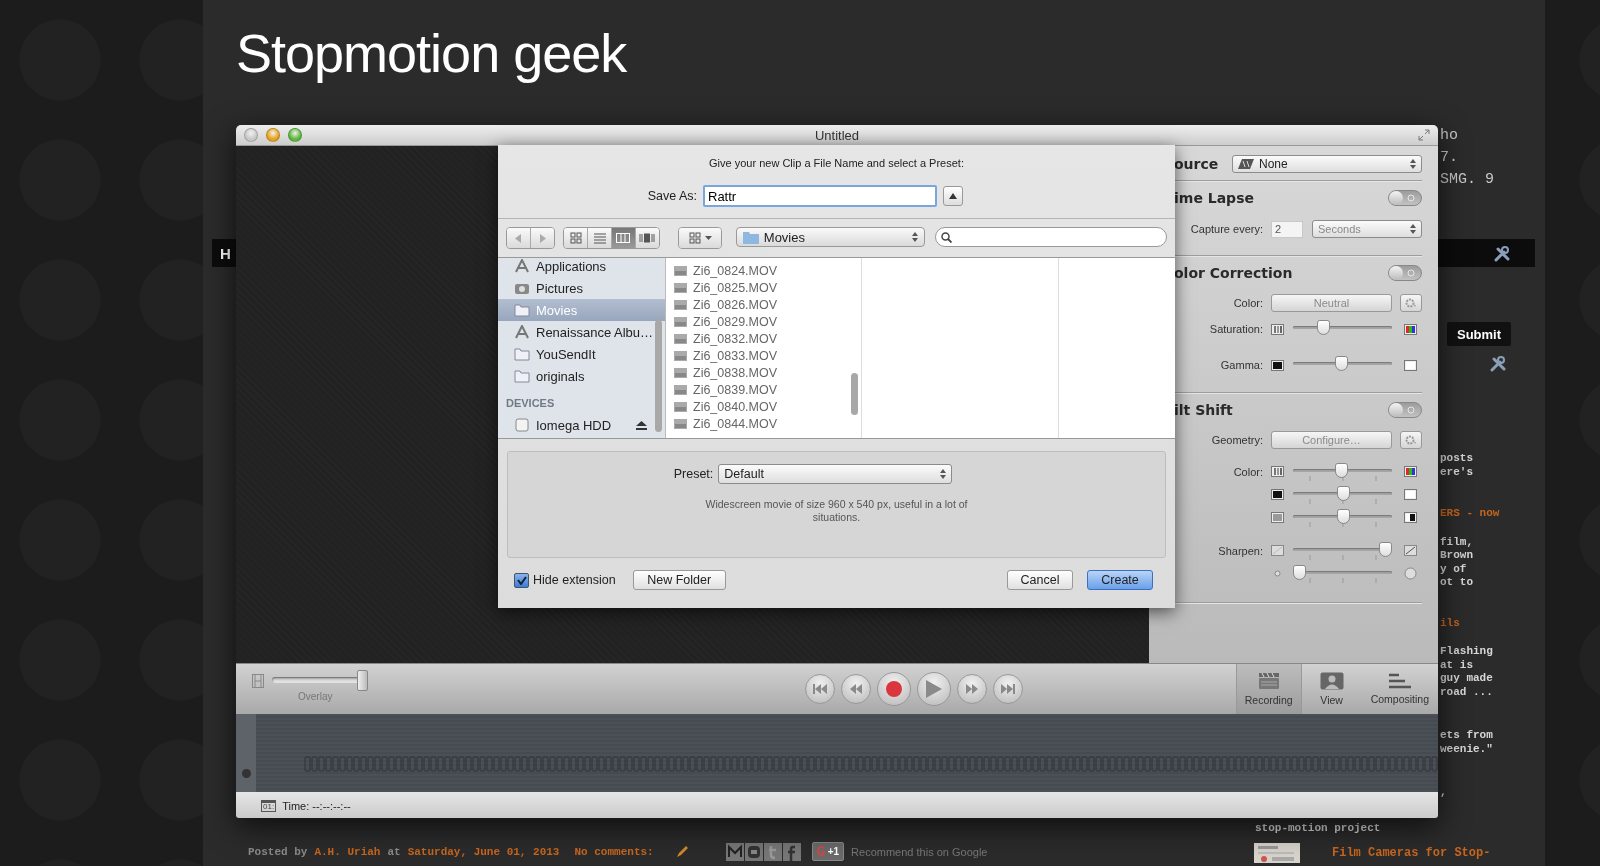 The image size is (1600, 866). Describe the element at coordinates (1327, 164) in the screenshot. I see `source-dropdown: None` at that location.